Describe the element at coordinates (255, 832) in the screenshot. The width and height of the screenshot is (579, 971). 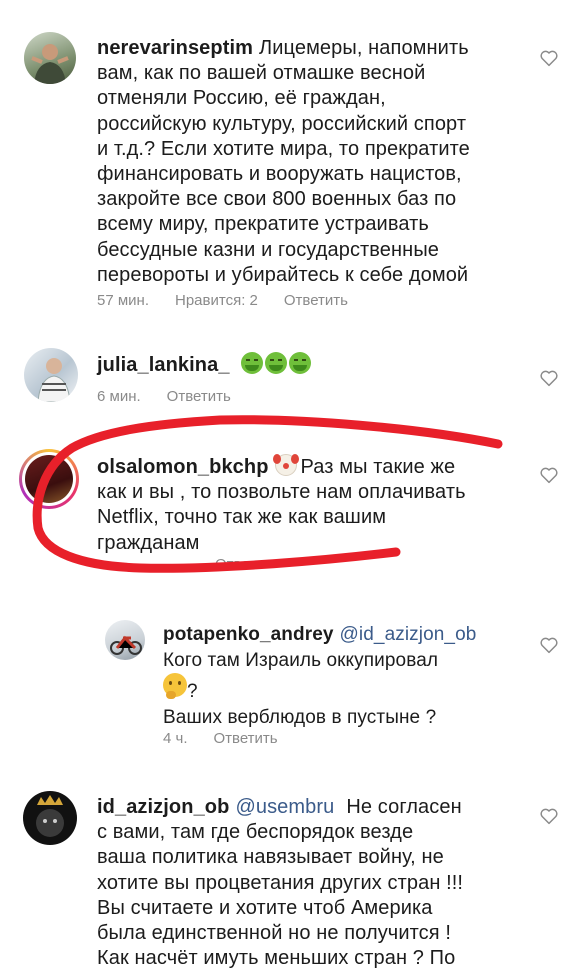
I see `comment-line: с вами, там где беспорядок везде` at that location.